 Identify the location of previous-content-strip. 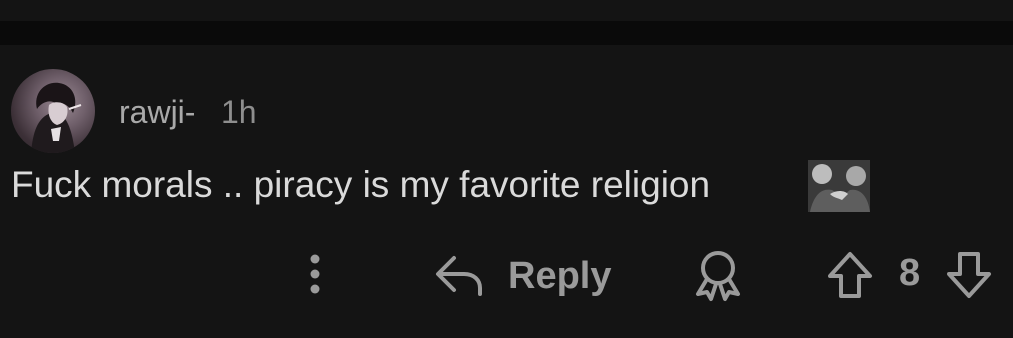
(506, 10).